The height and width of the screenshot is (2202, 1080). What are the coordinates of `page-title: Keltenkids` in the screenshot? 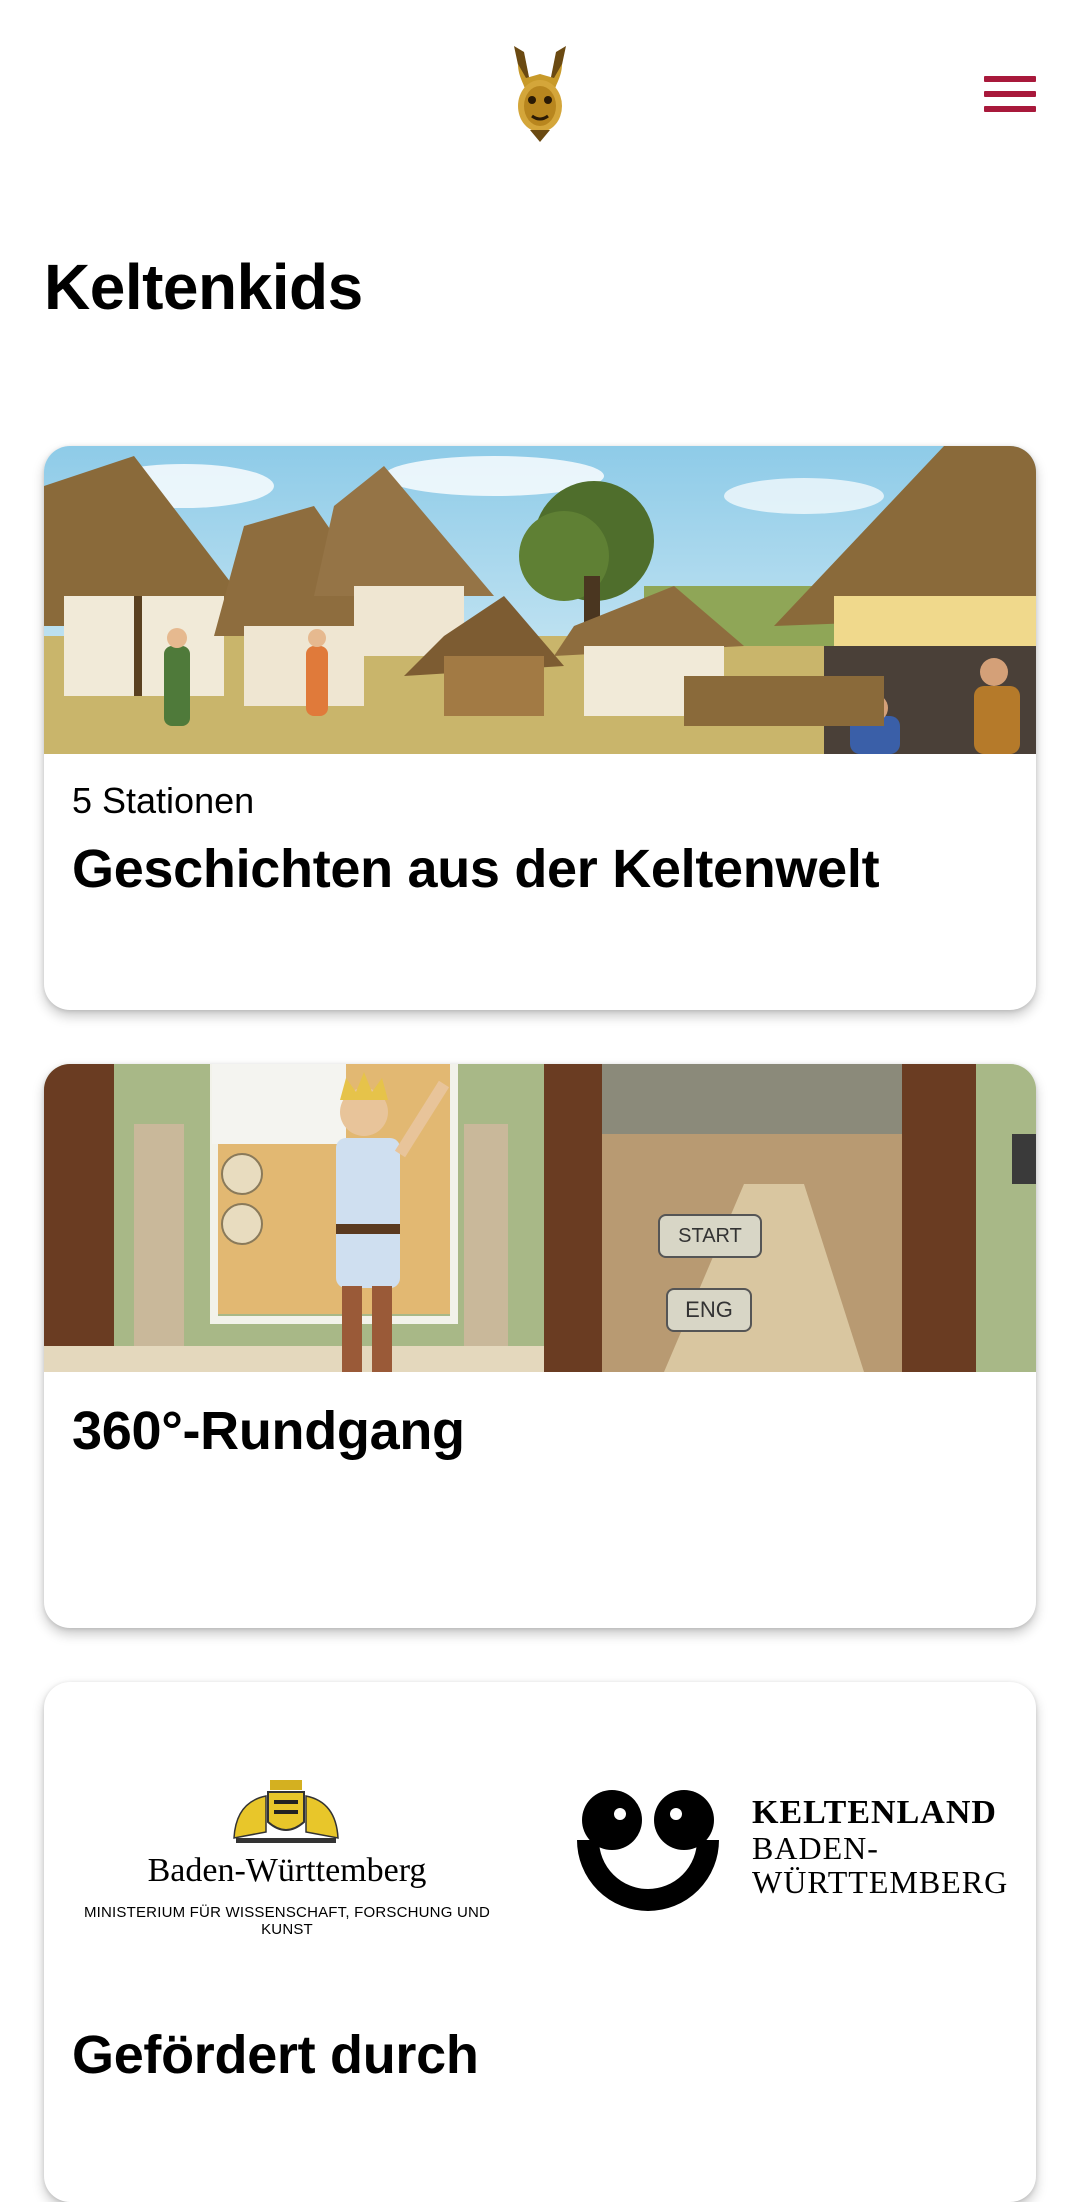 It's located at (203, 287).